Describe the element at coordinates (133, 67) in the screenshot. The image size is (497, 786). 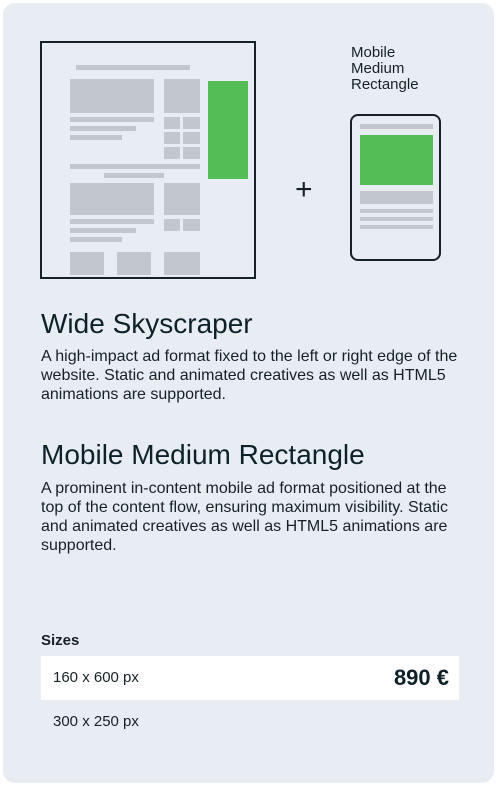
I see `wireframe-header-line` at that location.